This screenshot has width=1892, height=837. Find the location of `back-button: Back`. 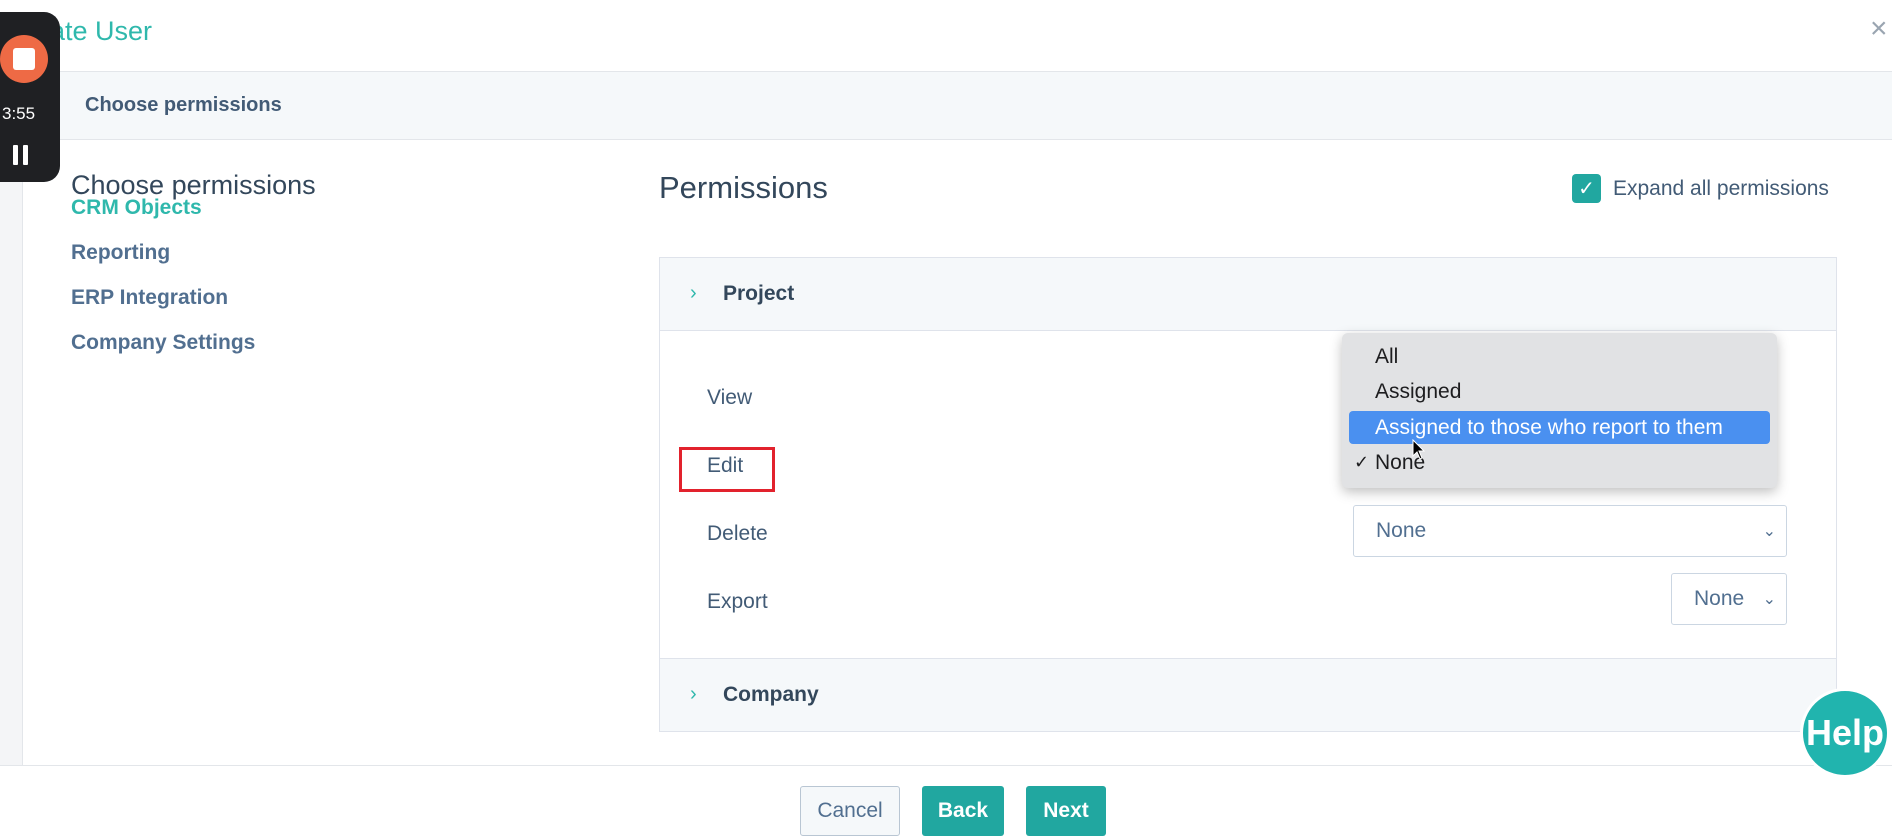

back-button: Back is located at coordinates (963, 811).